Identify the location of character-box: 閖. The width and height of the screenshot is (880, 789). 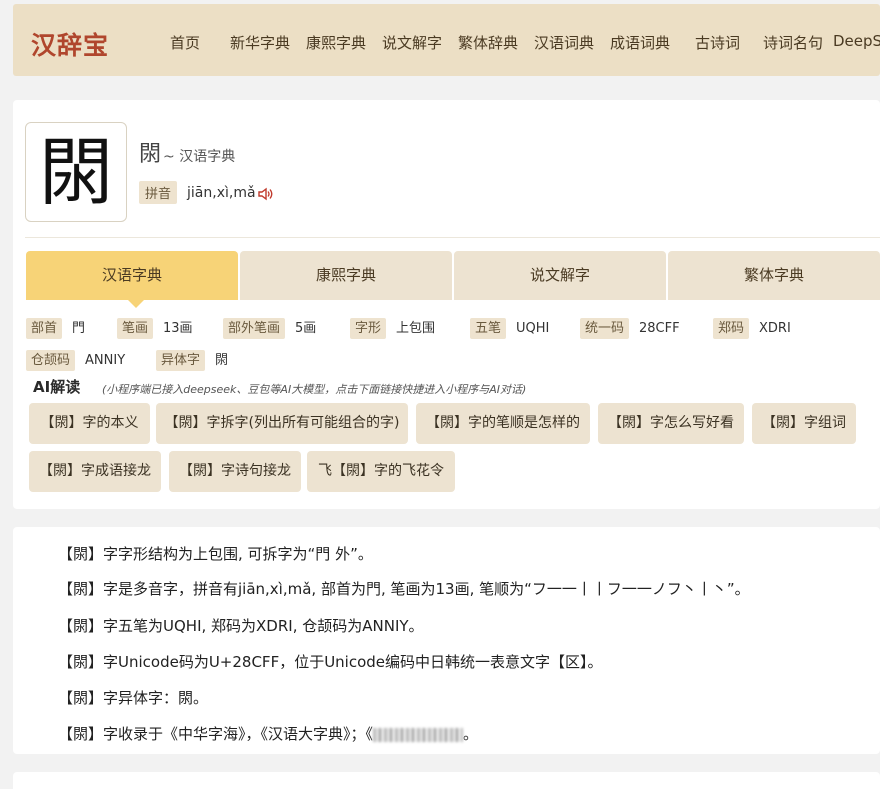
(76, 172).